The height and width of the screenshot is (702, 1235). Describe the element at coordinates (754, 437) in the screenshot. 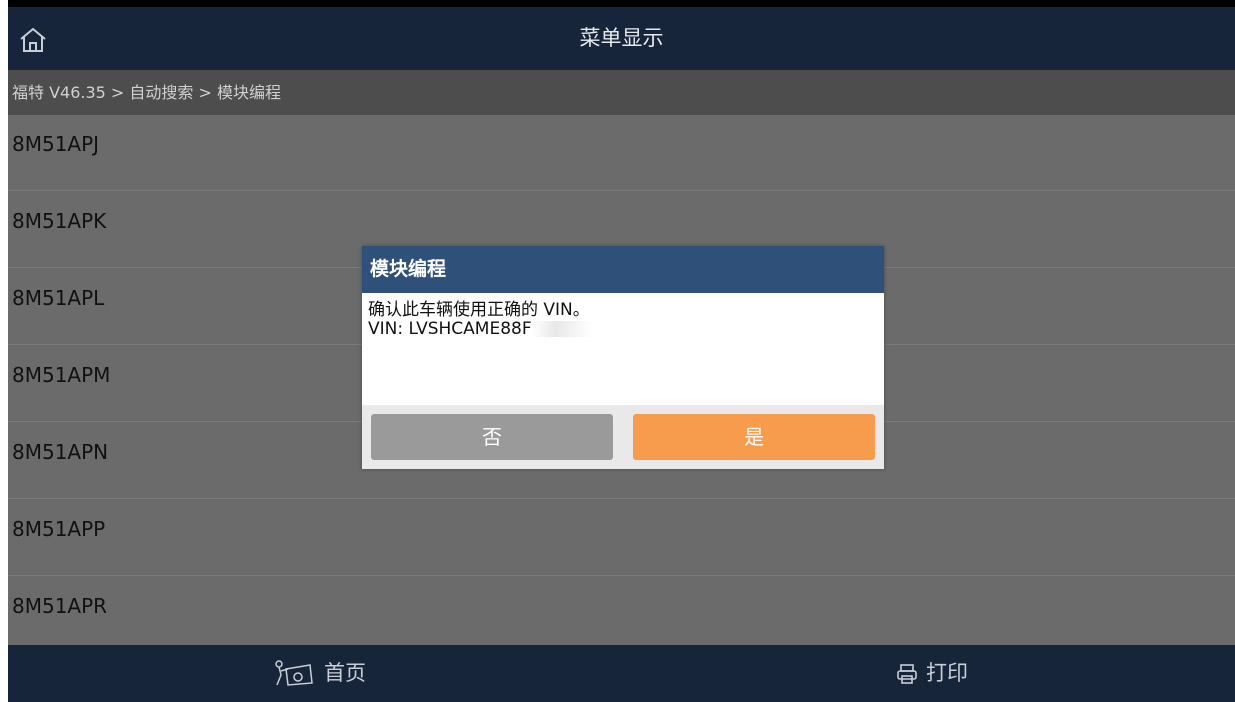

I see `yes-button: 是` at that location.